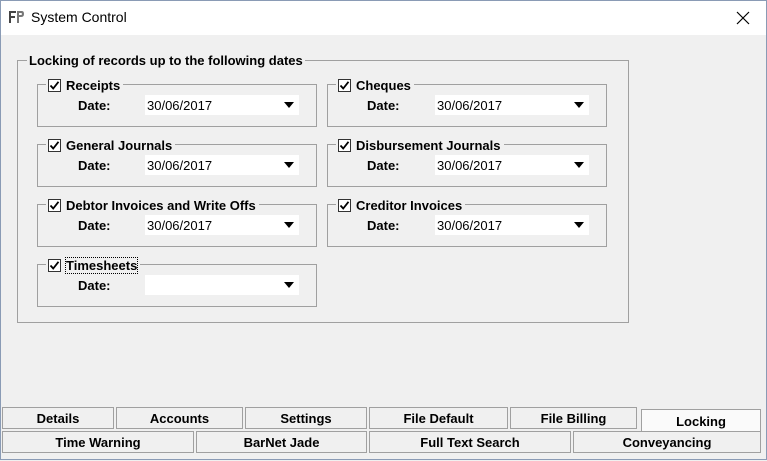 This screenshot has height=461, width=767. I want to click on general-journals-checkbox, so click(54, 145).